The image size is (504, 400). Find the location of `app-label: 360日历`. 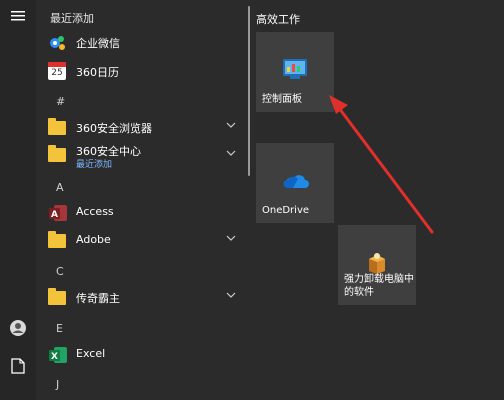

app-label: 360日历 is located at coordinates (97, 72).